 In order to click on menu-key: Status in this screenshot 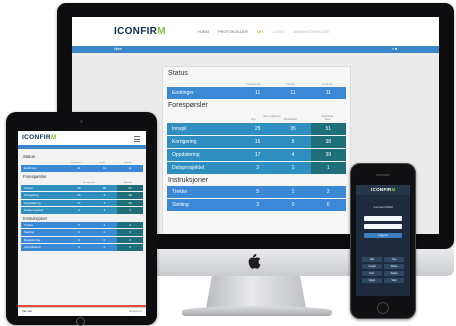, I will do `click(394, 273)`.